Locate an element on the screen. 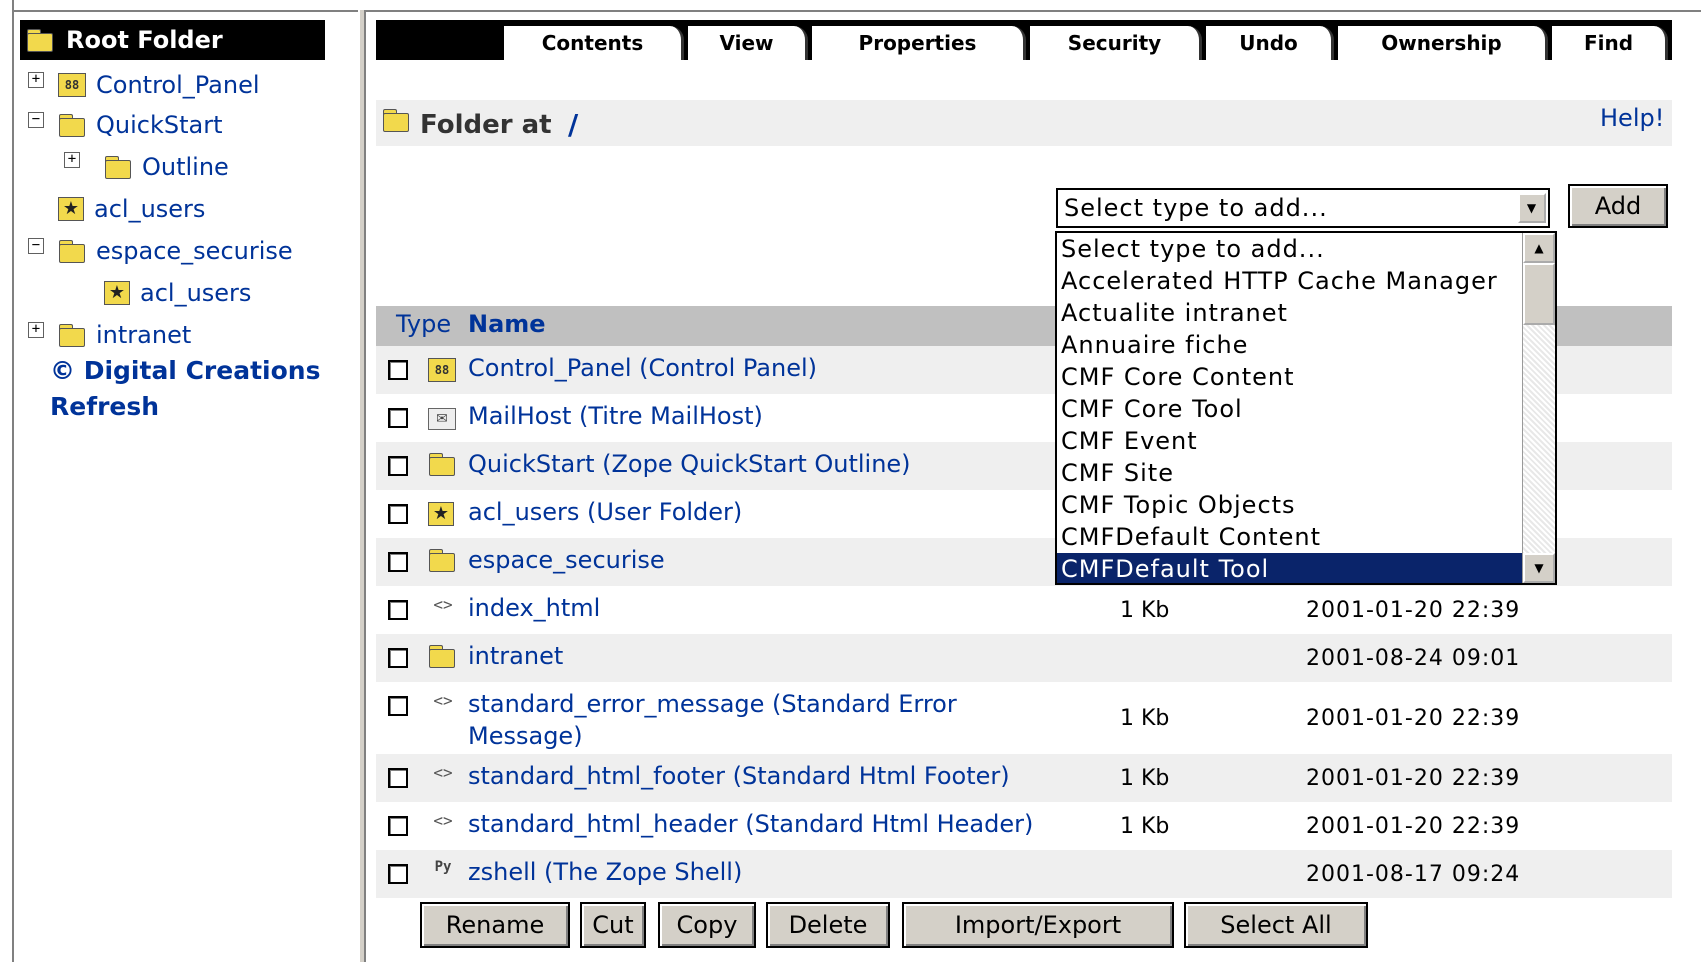 This screenshot has width=1701, height=962. tree-expand-outline: + is located at coordinates (72, 160).